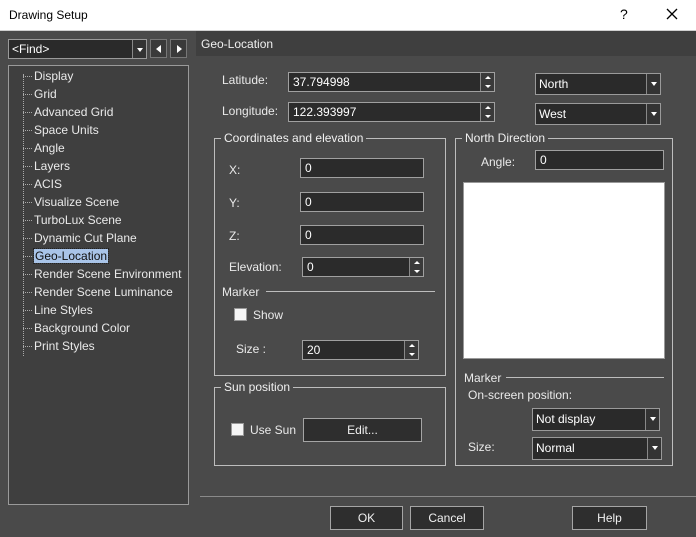 The image size is (696, 537). I want to click on tree-item-space-units: Space Units, so click(61, 130).